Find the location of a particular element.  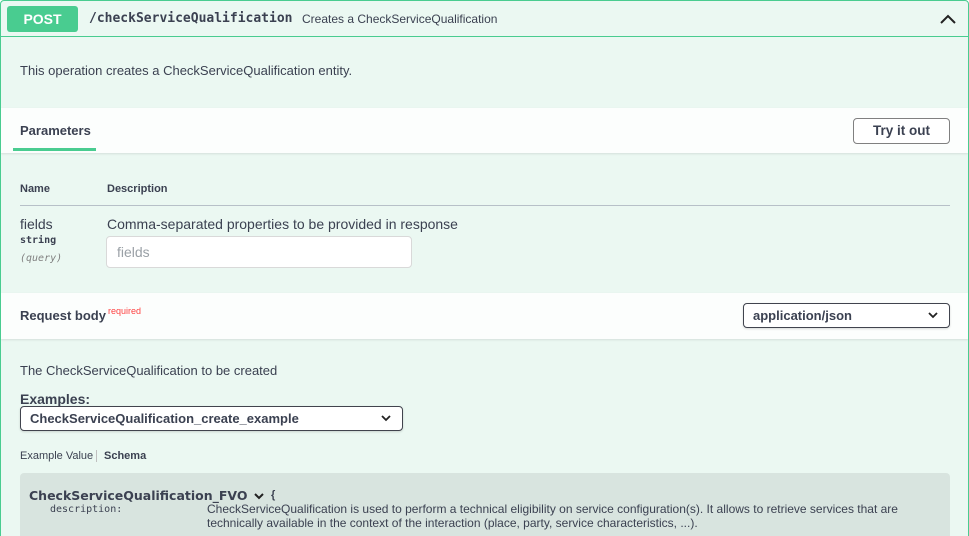

fields-input is located at coordinates (259, 252).